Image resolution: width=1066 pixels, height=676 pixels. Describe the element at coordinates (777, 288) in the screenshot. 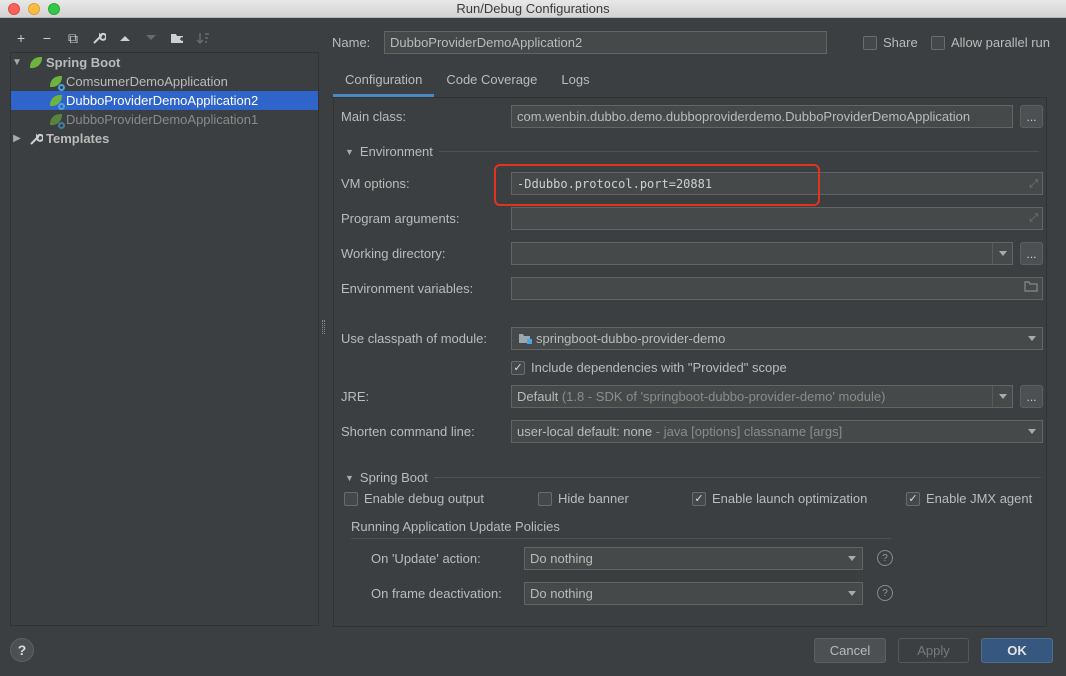

I see `environment-variables-input` at that location.